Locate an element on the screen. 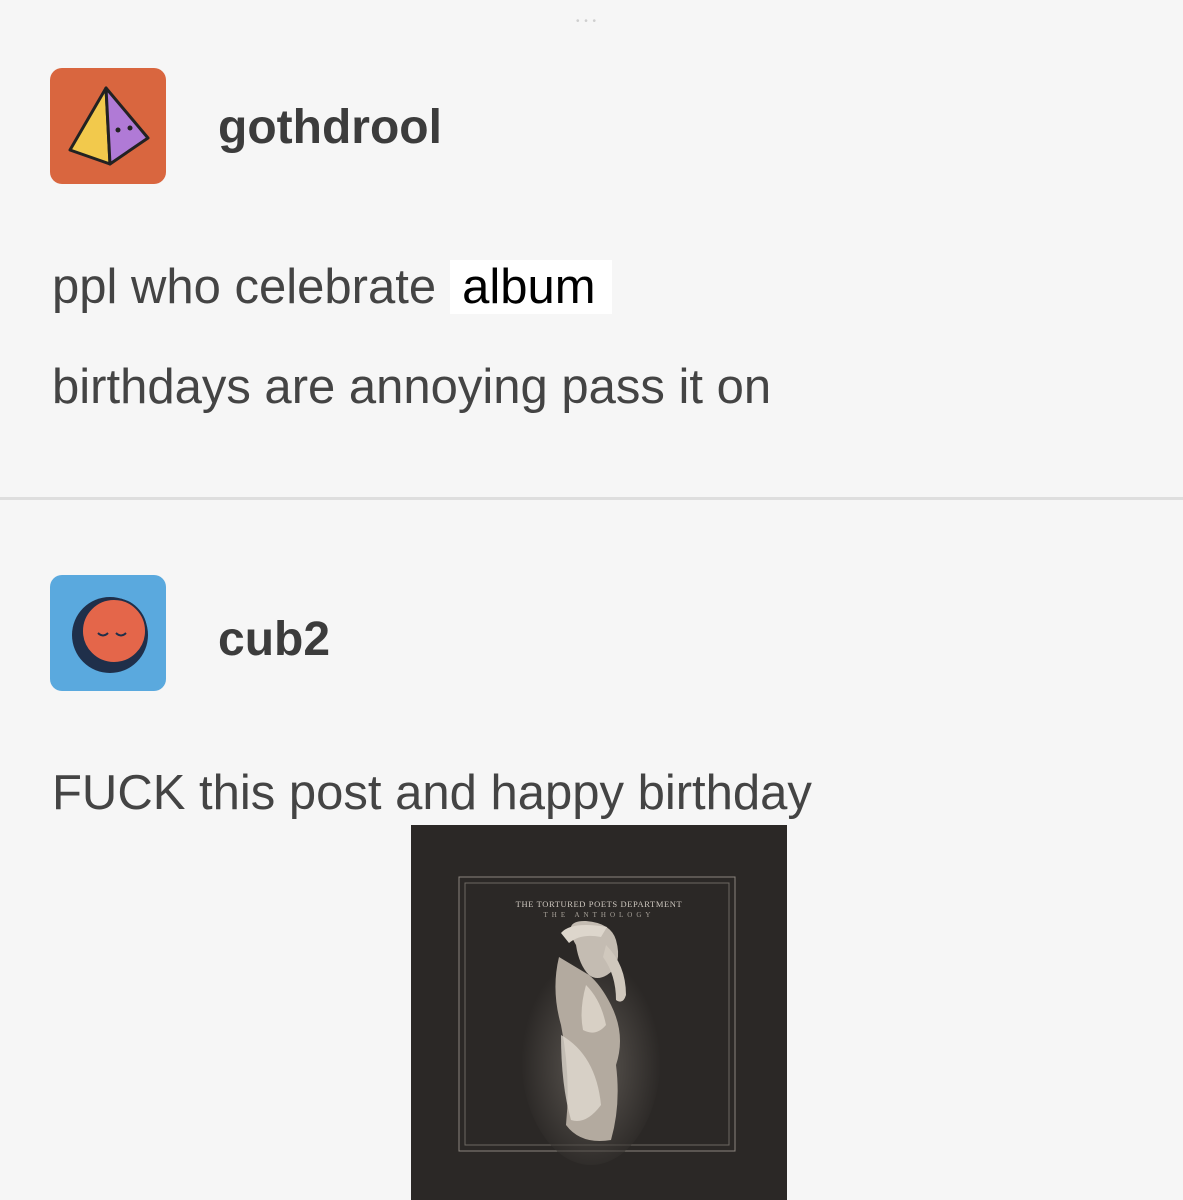 This screenshot has height=1200, width=1183. album-artwork is located at coordinates (599, 1012).